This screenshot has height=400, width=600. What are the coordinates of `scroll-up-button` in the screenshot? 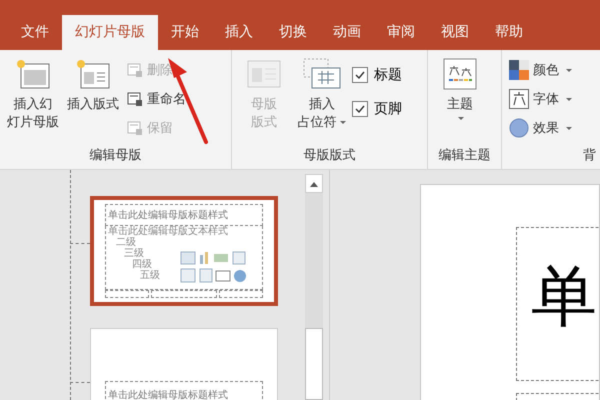 It's located at (314, 183).